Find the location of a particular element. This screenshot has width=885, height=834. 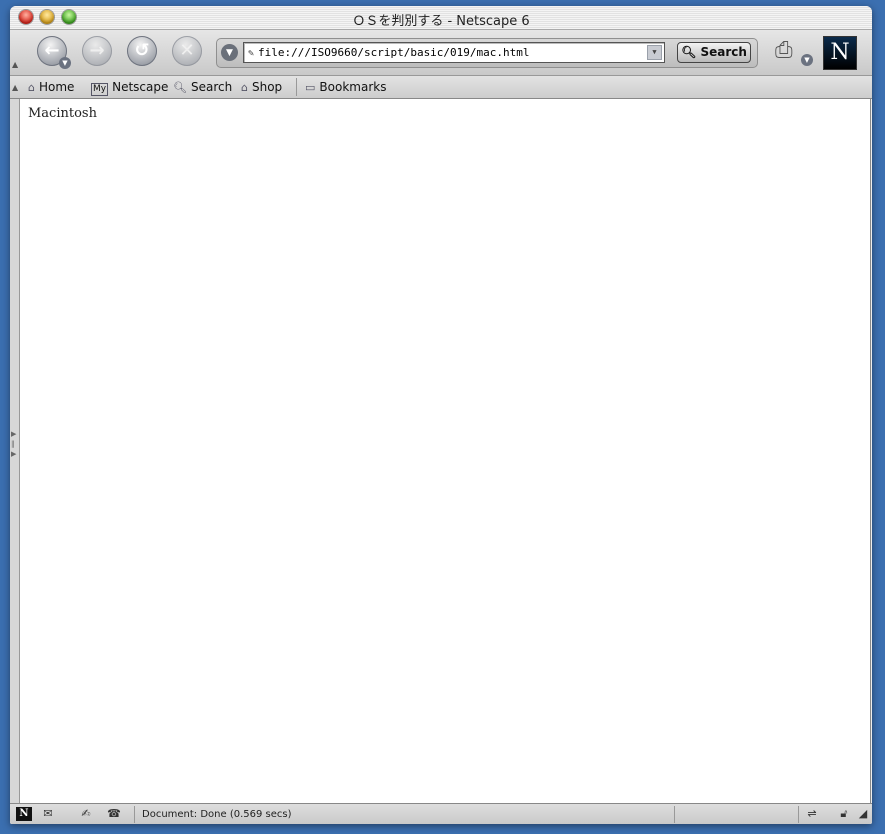

printer-icon: ⎙ is located at coordinates (784, 50).